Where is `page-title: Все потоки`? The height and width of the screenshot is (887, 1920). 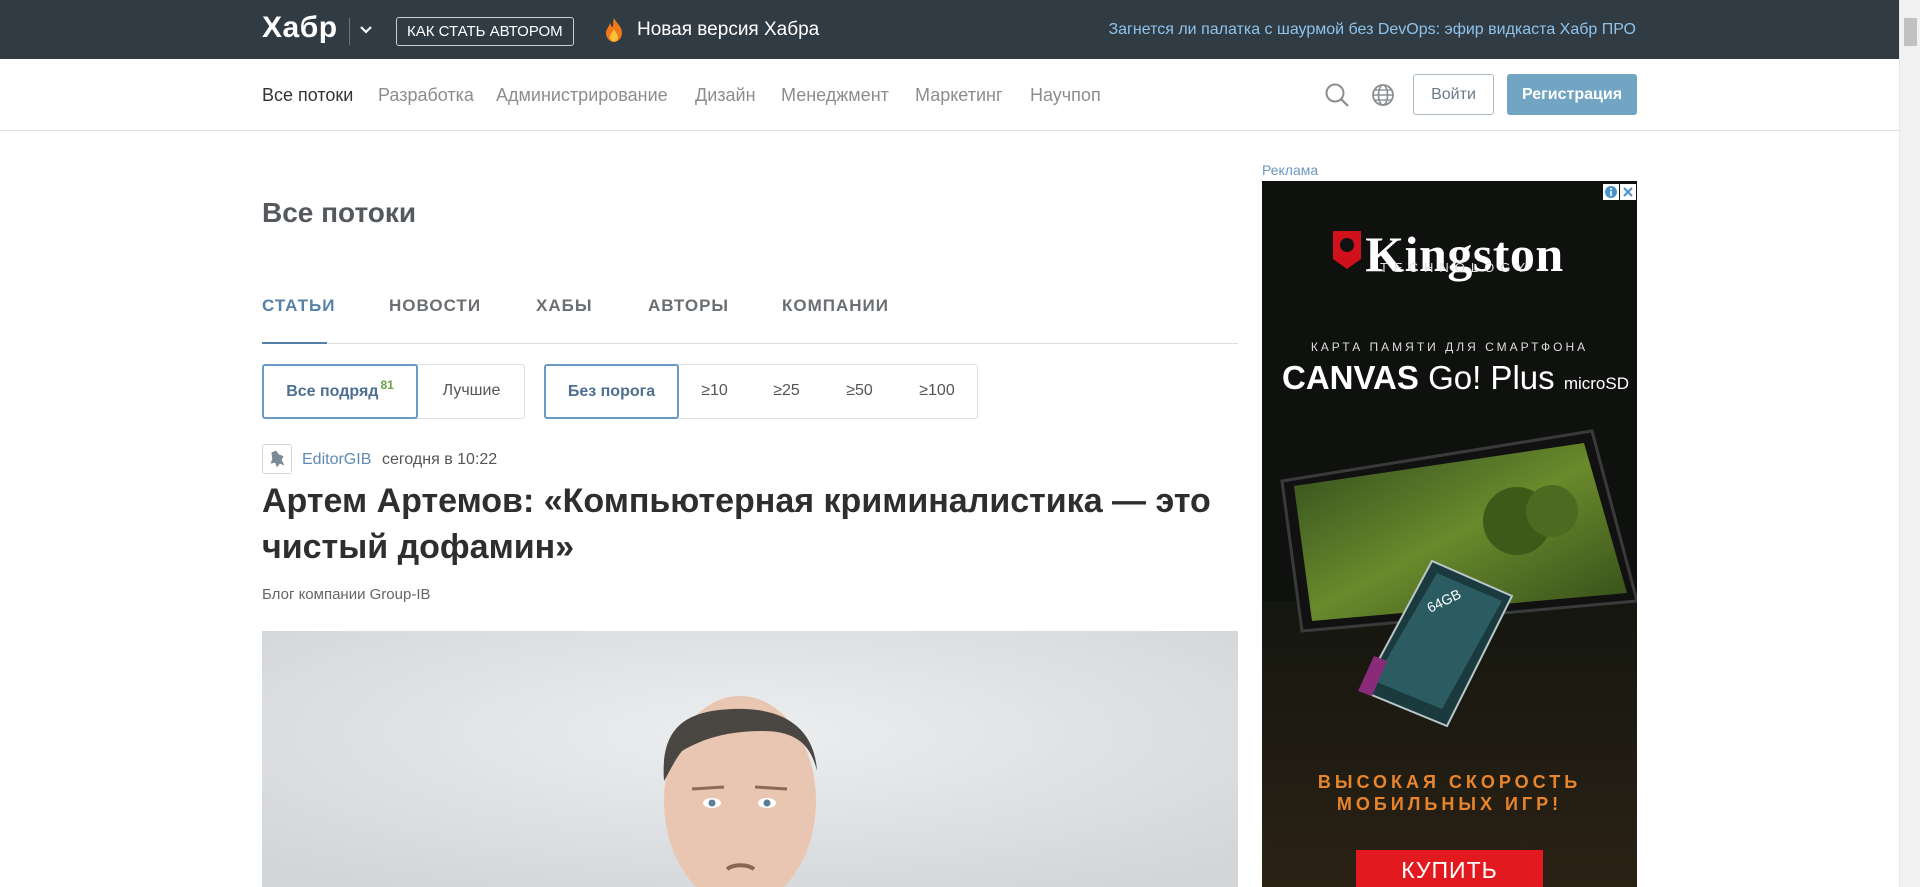
page-title: Все потоки is located at coordinates (339, 212).